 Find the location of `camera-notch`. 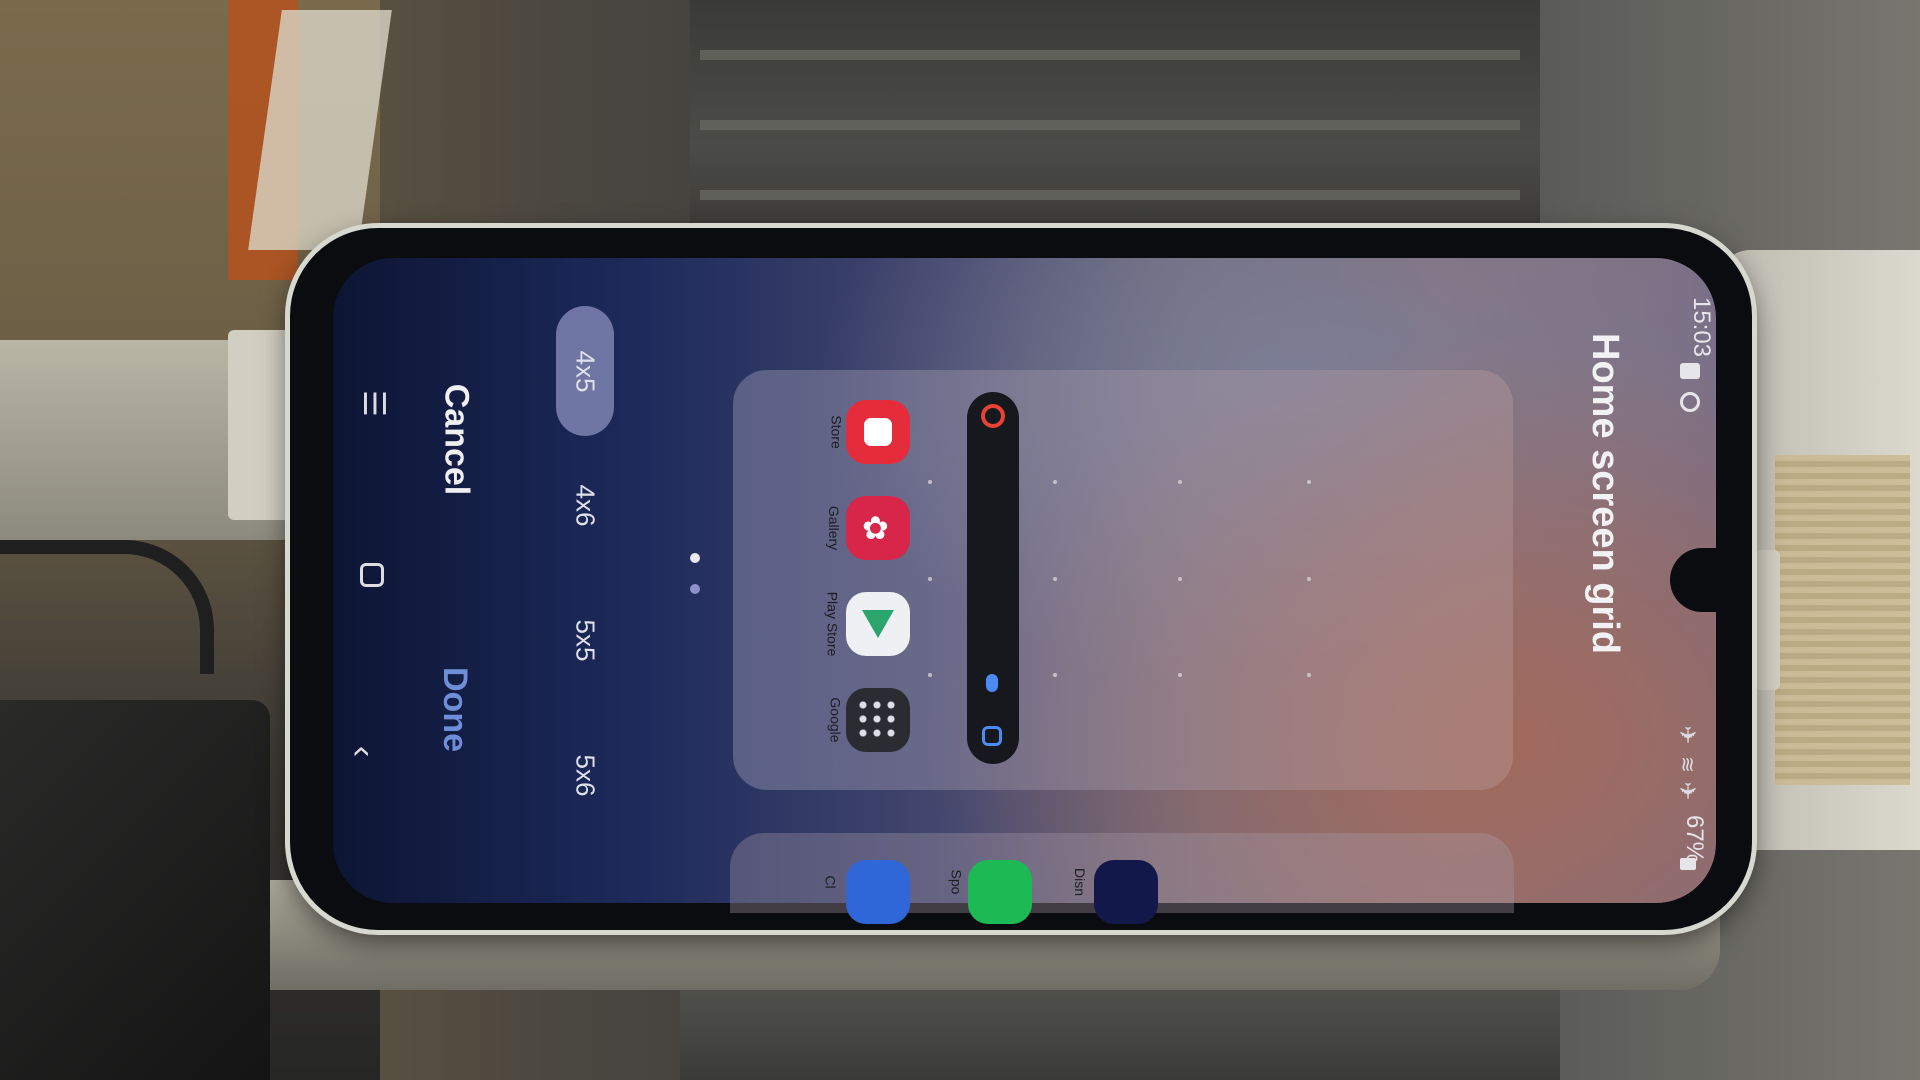

camera-notch is located at coordinates (1698, 580).